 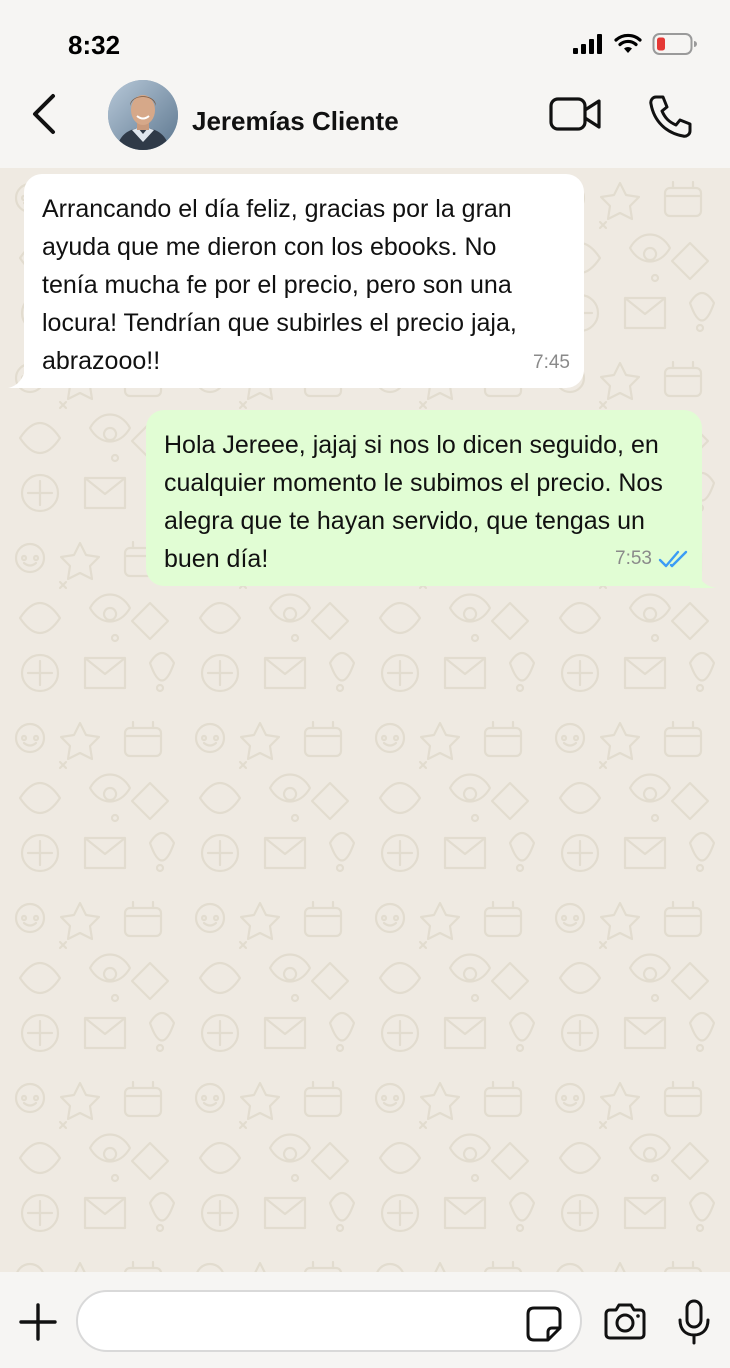 I want to click on chat-header: Jeremías Cliente, so click(x=365, y=124).